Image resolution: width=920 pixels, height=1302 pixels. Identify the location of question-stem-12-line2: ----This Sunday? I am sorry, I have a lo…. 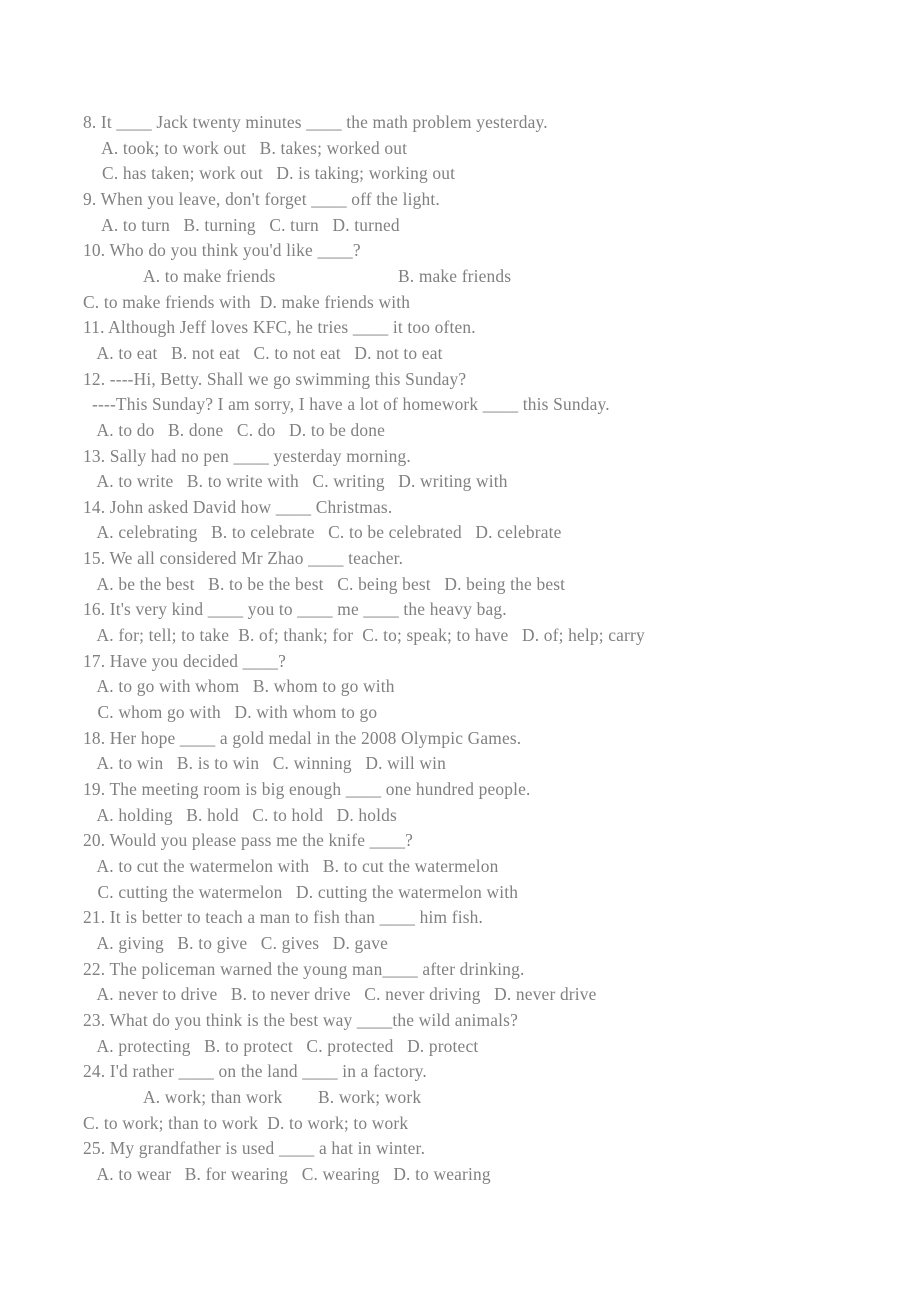
(346, 404).